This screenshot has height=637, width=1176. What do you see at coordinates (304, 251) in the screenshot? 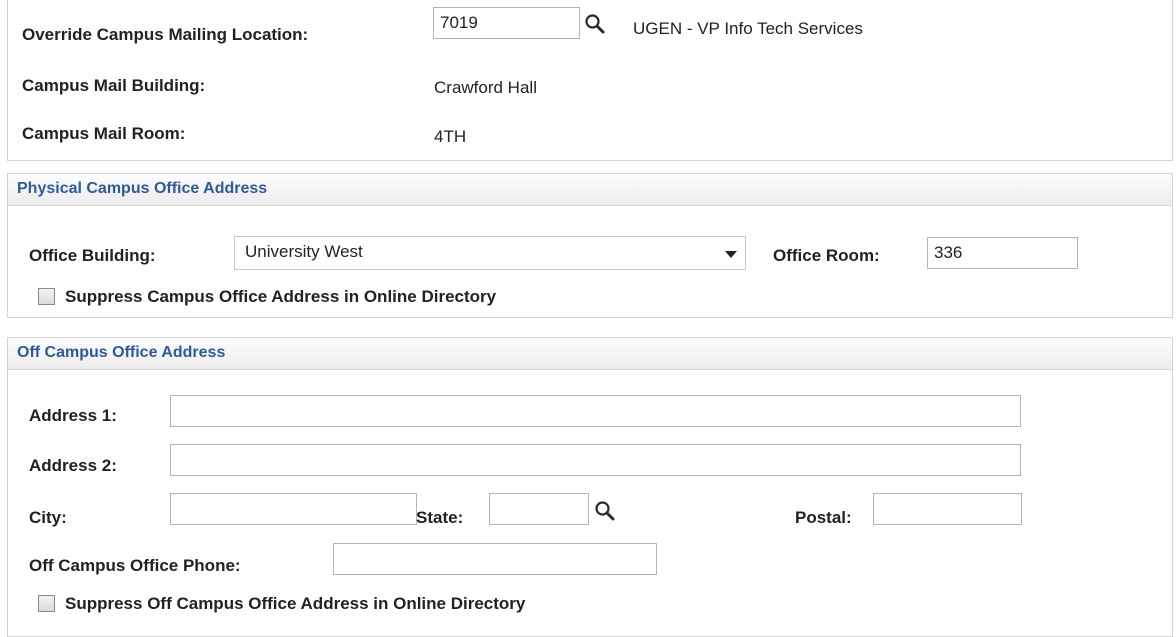
I see `office-building-selected: University West` at bounding box center [304, 251].